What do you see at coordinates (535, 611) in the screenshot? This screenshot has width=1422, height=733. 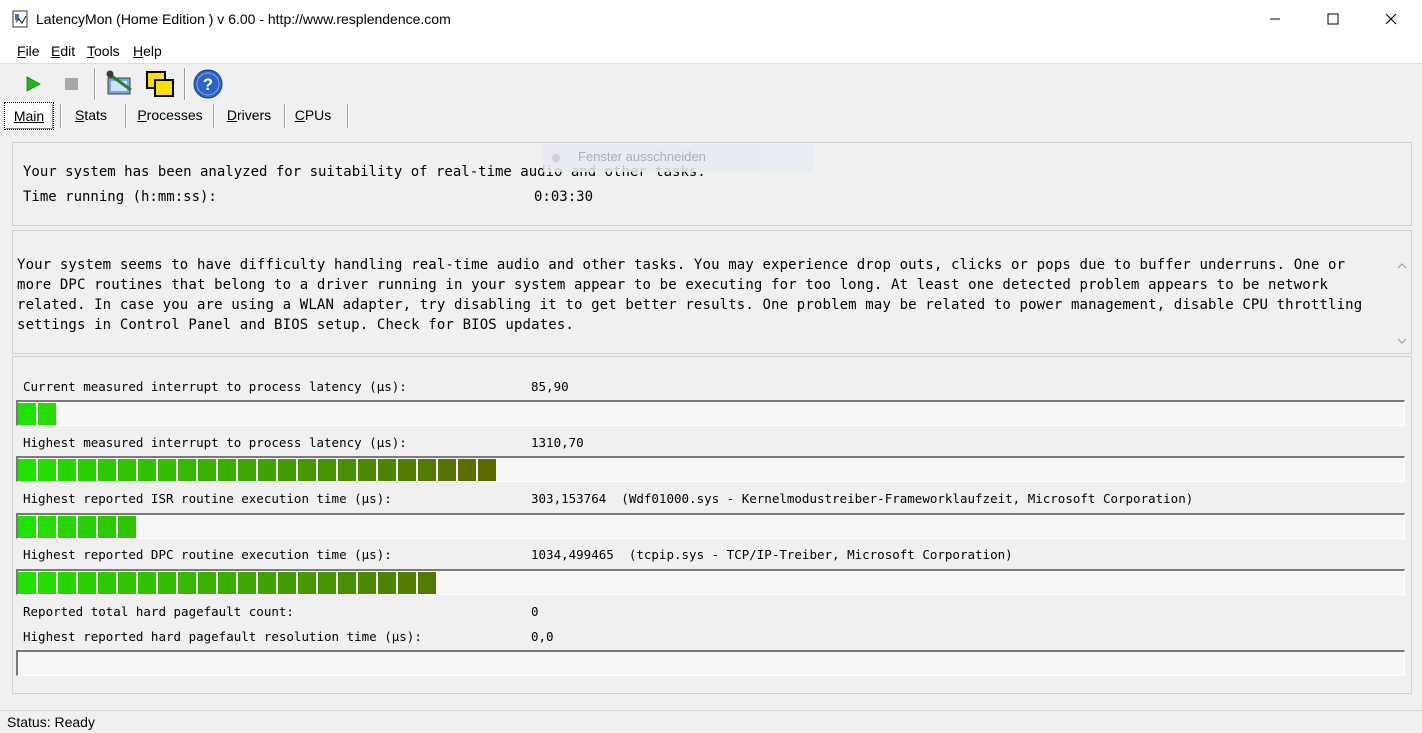 I see `metric-value: 0` at bounding box center [535, 611].